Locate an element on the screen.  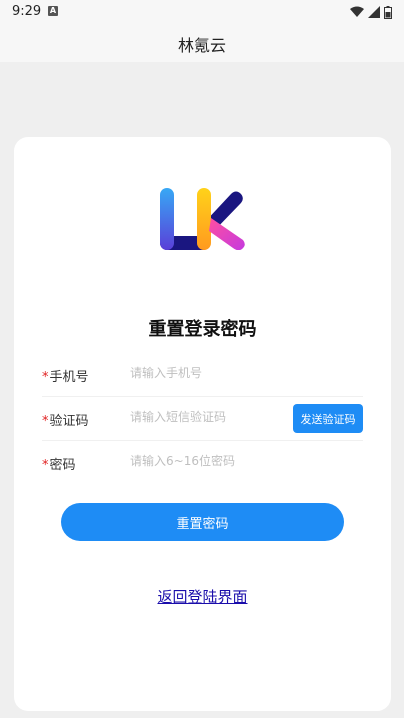
password-row: *密码 is located at coordinates (202, 462).